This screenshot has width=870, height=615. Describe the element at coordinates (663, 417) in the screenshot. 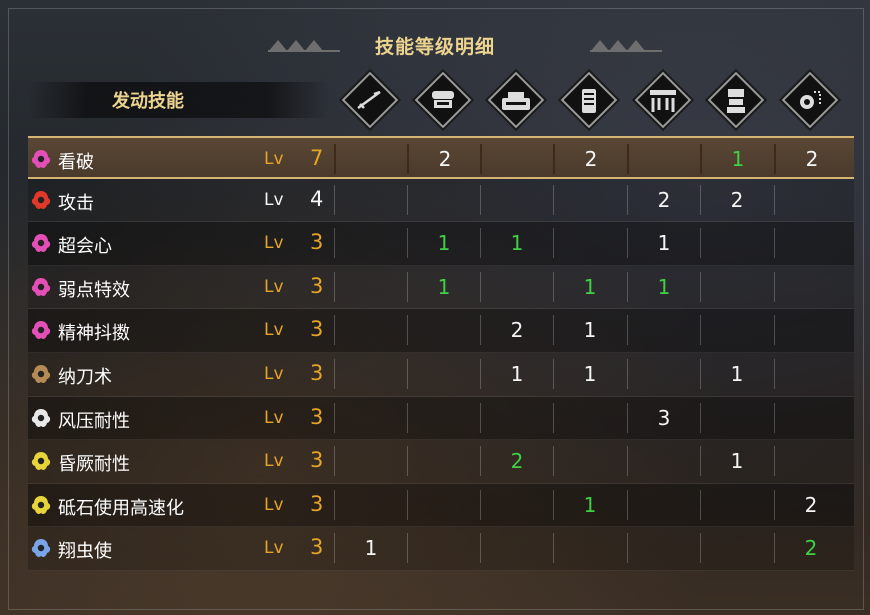

I see `skill-point-cell: 3` at that location.